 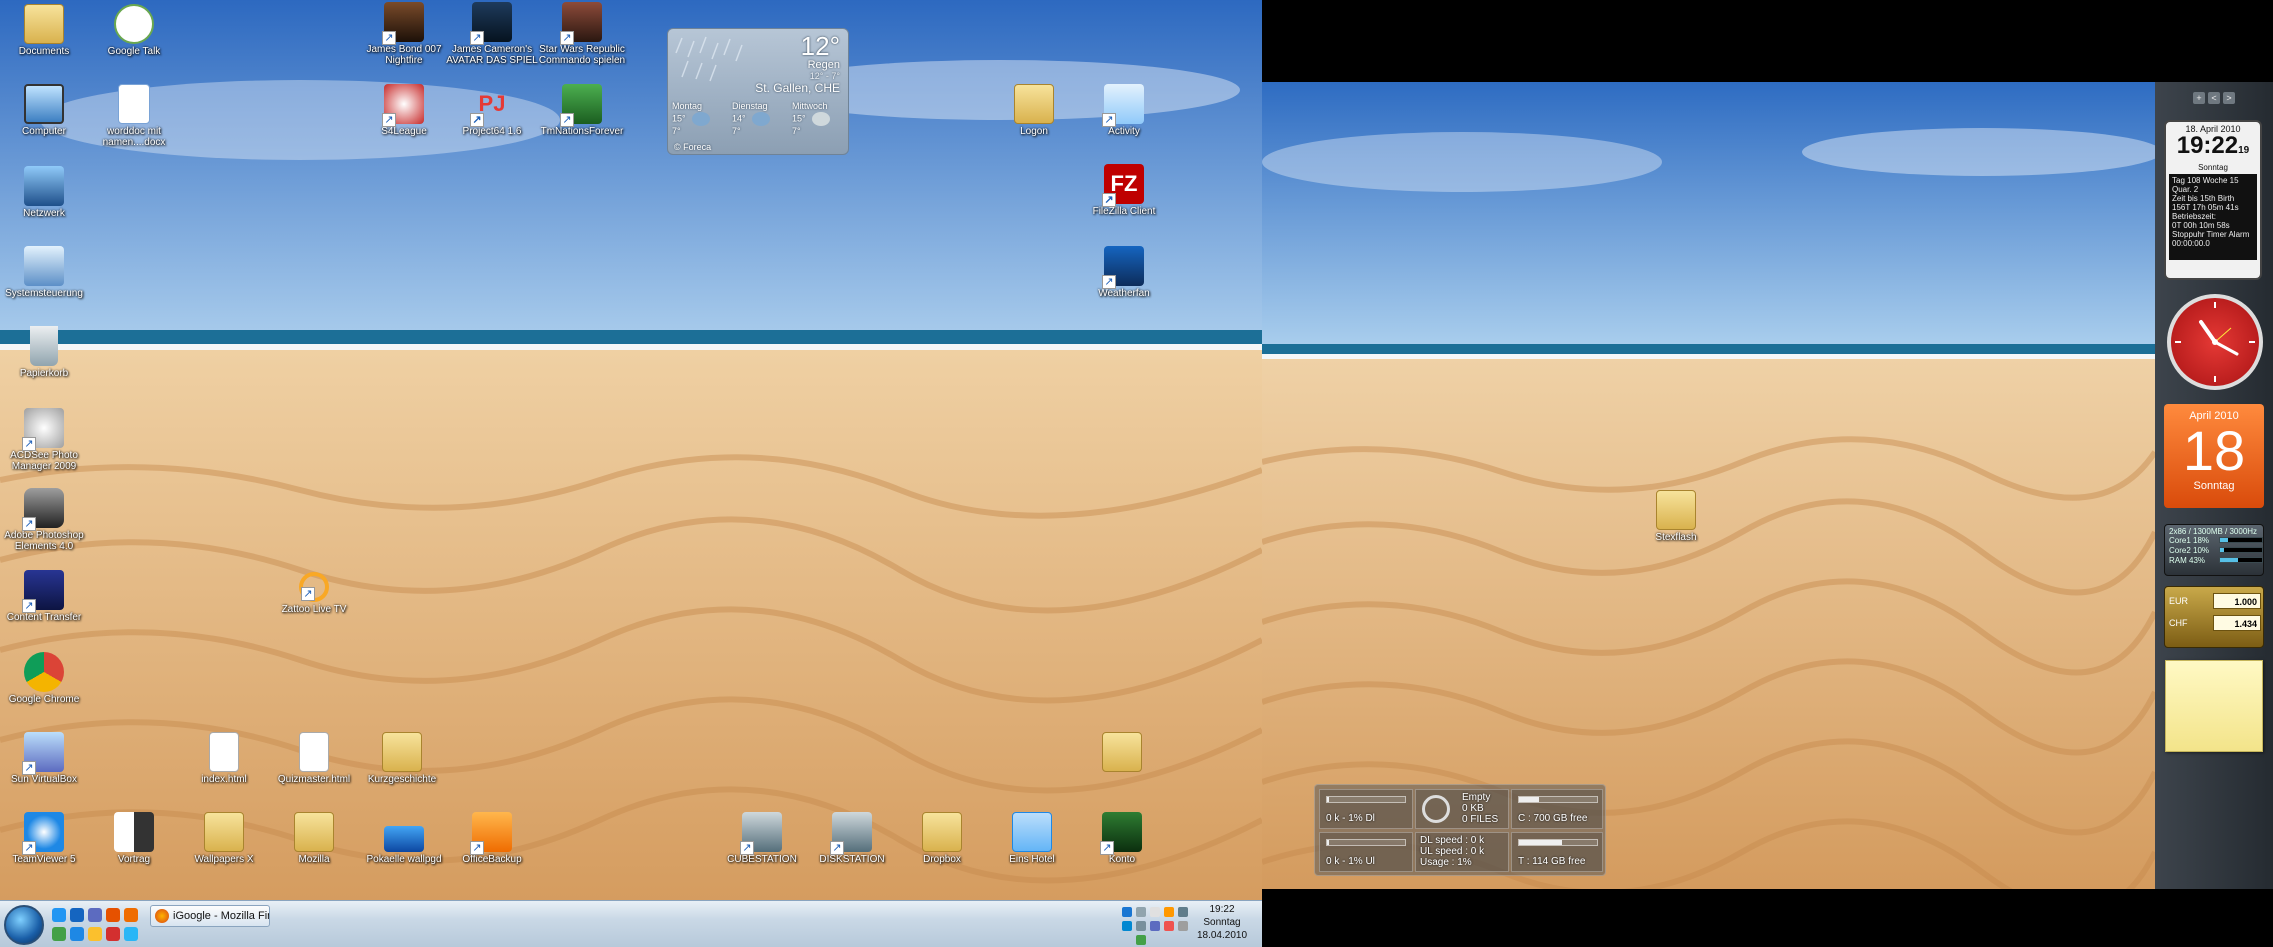 What do you see at coordinates (59, 915) in the screenshot?
I see `quicklaunch-show-desktop-icon` at bounding box center [59, 915].